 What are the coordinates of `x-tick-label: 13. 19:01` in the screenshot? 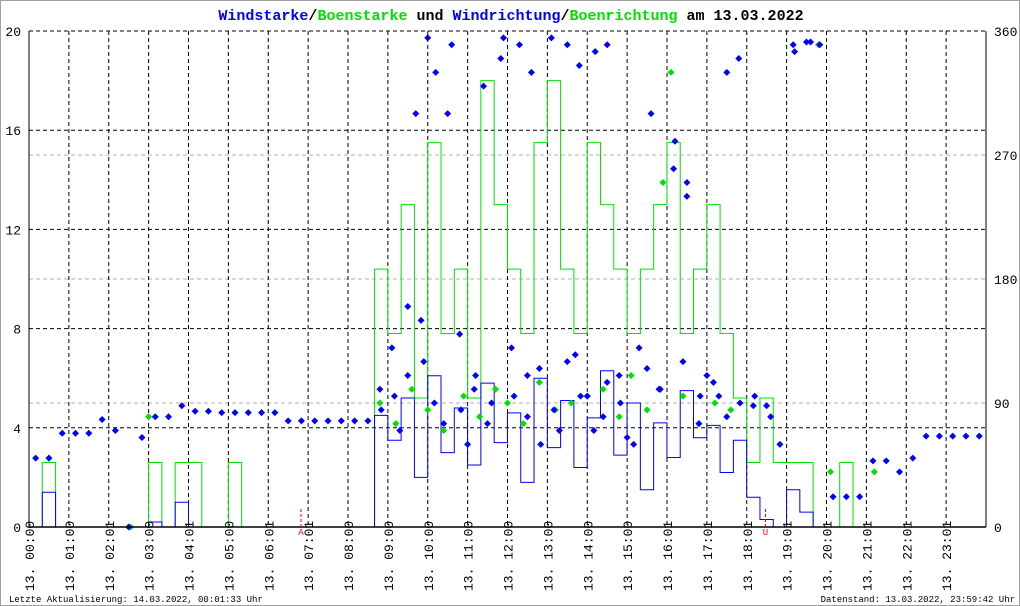 It's located at (788, 556).